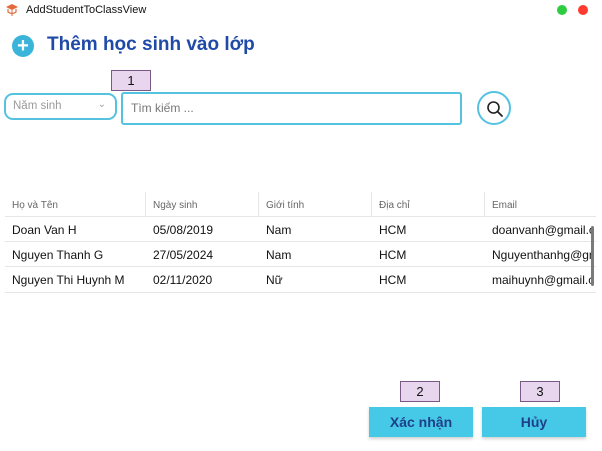  I want to click on year-select: Năm sinh ⌄, so click(60, 106).